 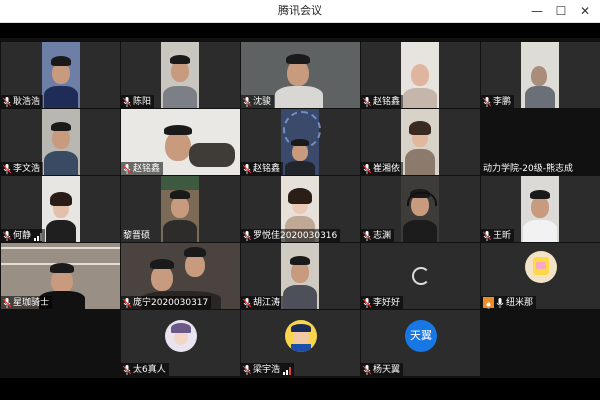 I want to click on participant-tile: 何静, so click(x=60, y=209).